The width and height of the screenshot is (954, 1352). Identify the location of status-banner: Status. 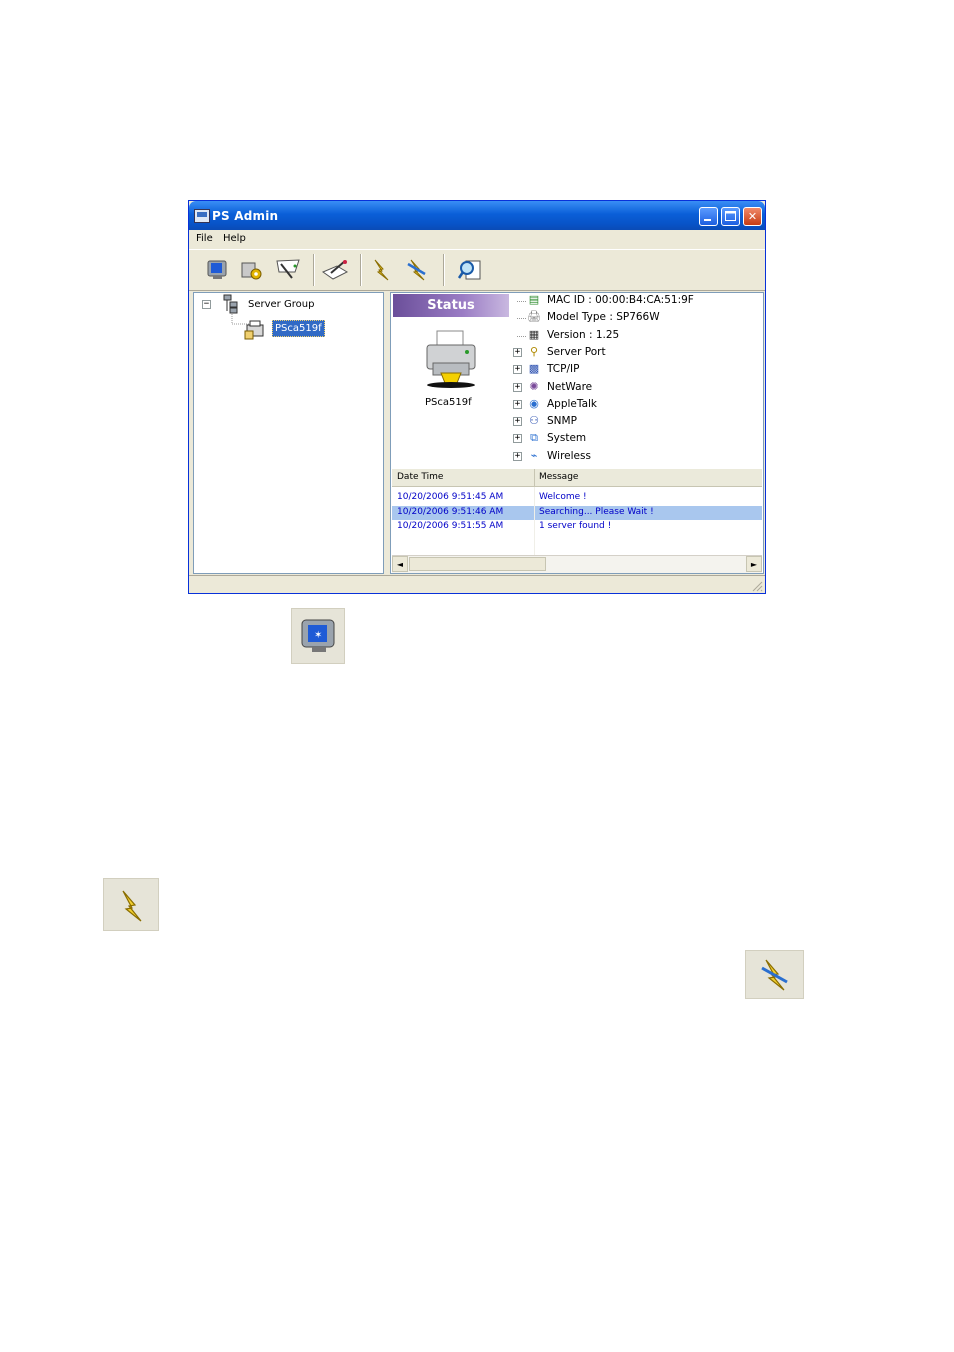
(451, 305).